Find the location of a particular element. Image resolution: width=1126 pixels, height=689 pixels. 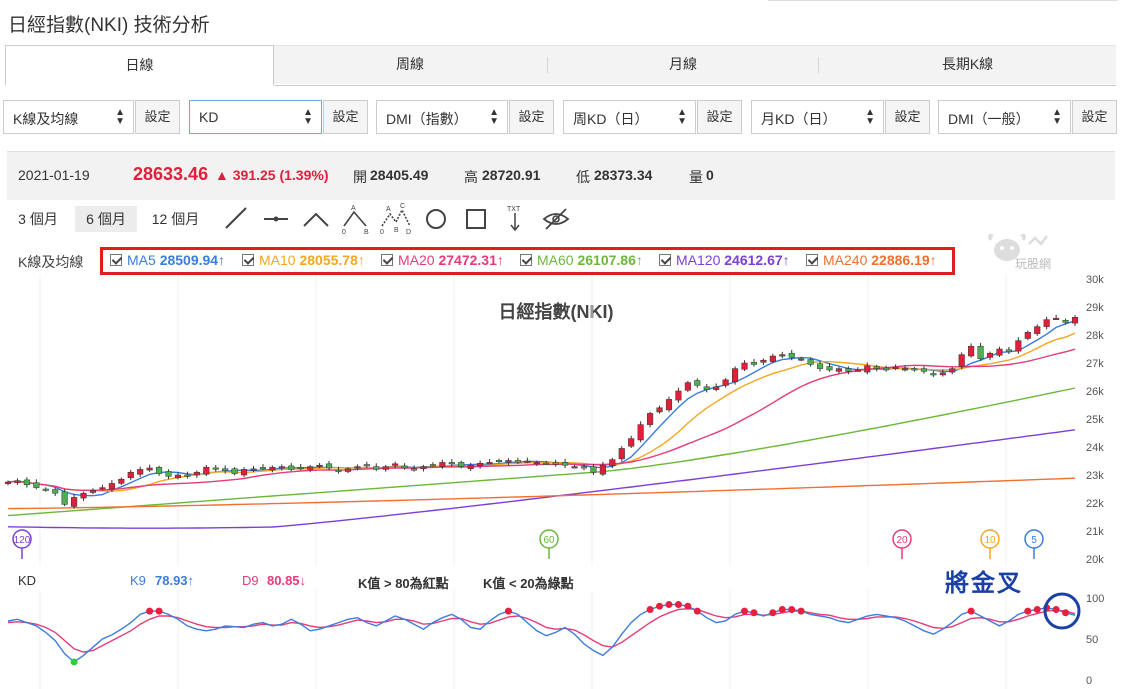

select-value: DMI（一般） is located at coordinates (989, 119).